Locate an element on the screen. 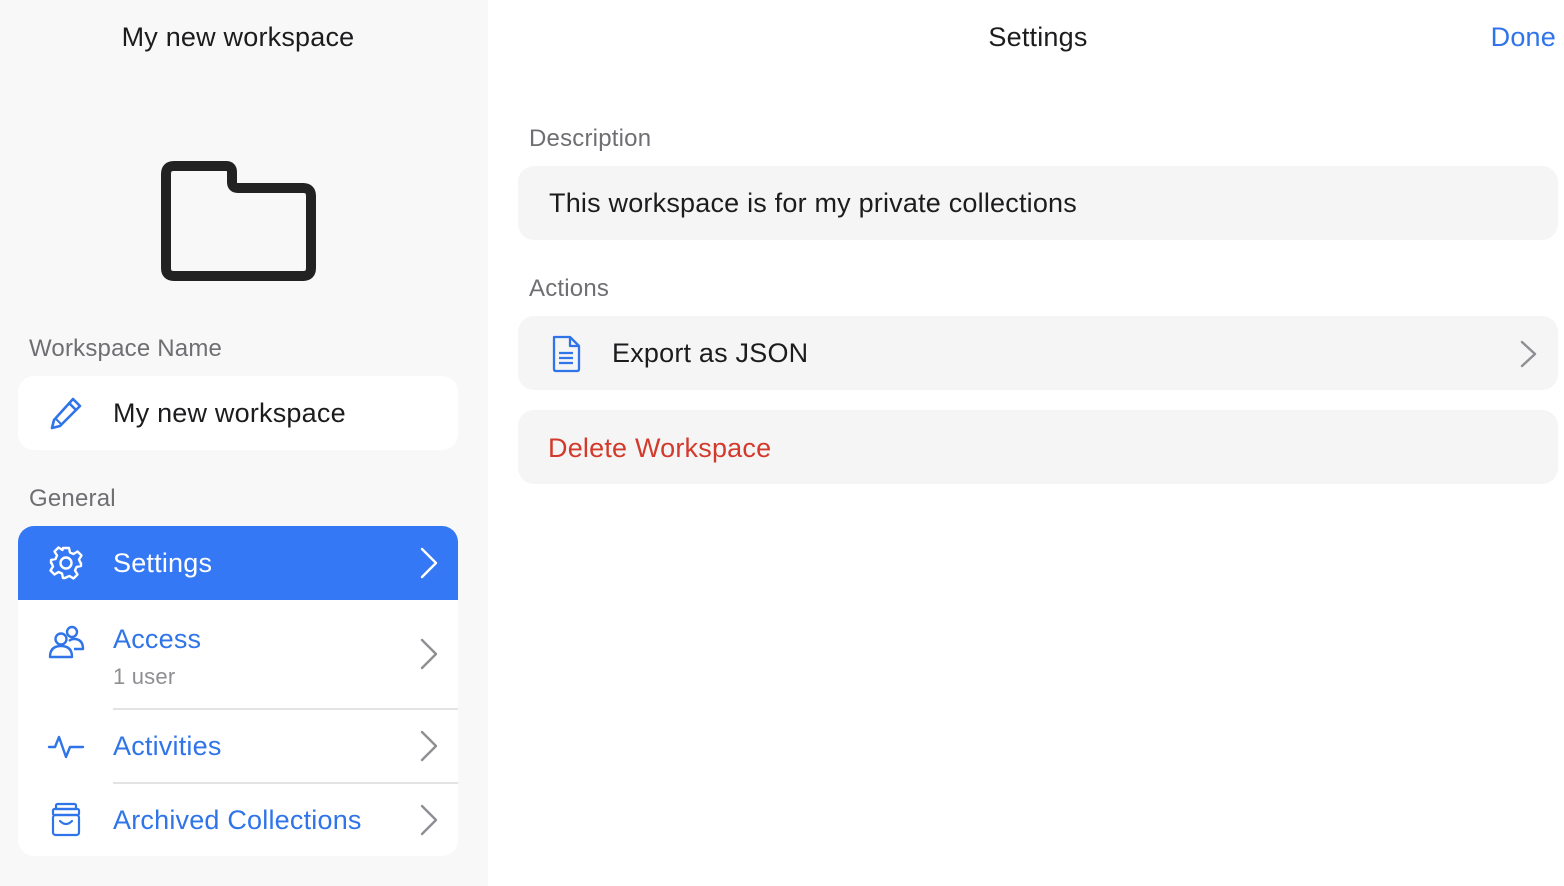 The width and height of the screenshot is (1564, 886). sidebar-item-activities: Activities is located at coordinates (238, 746).